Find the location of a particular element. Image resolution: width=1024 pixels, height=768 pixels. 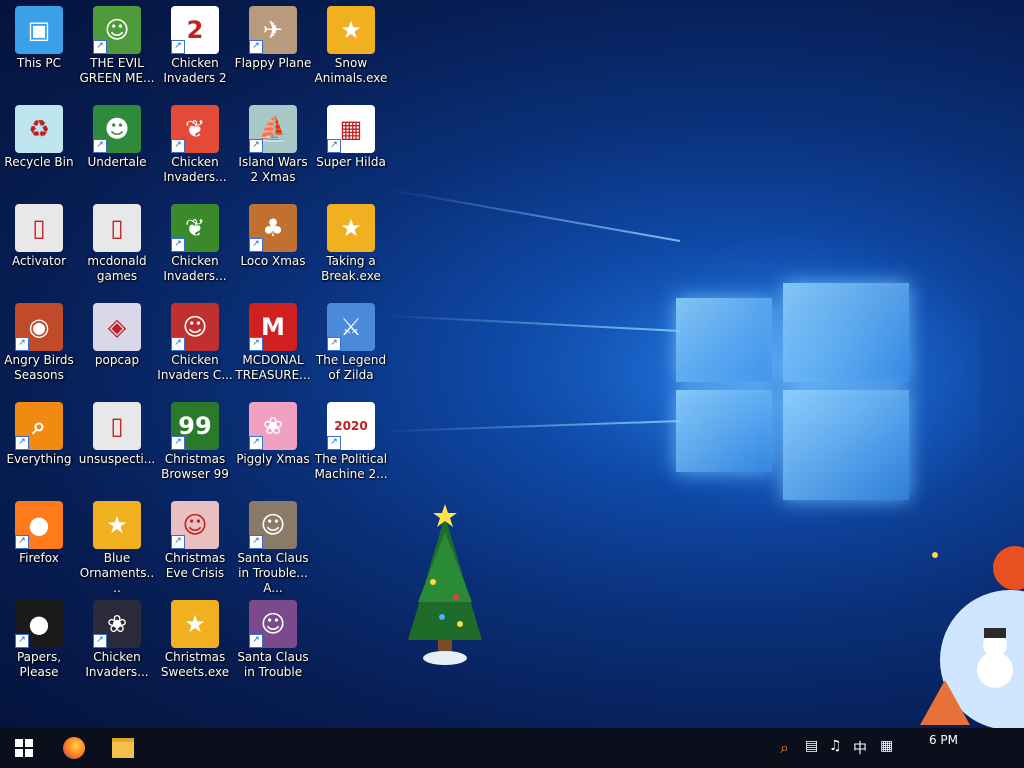

desktop-icon: ● ↗ Firefox is located at coordinates (39, 543).